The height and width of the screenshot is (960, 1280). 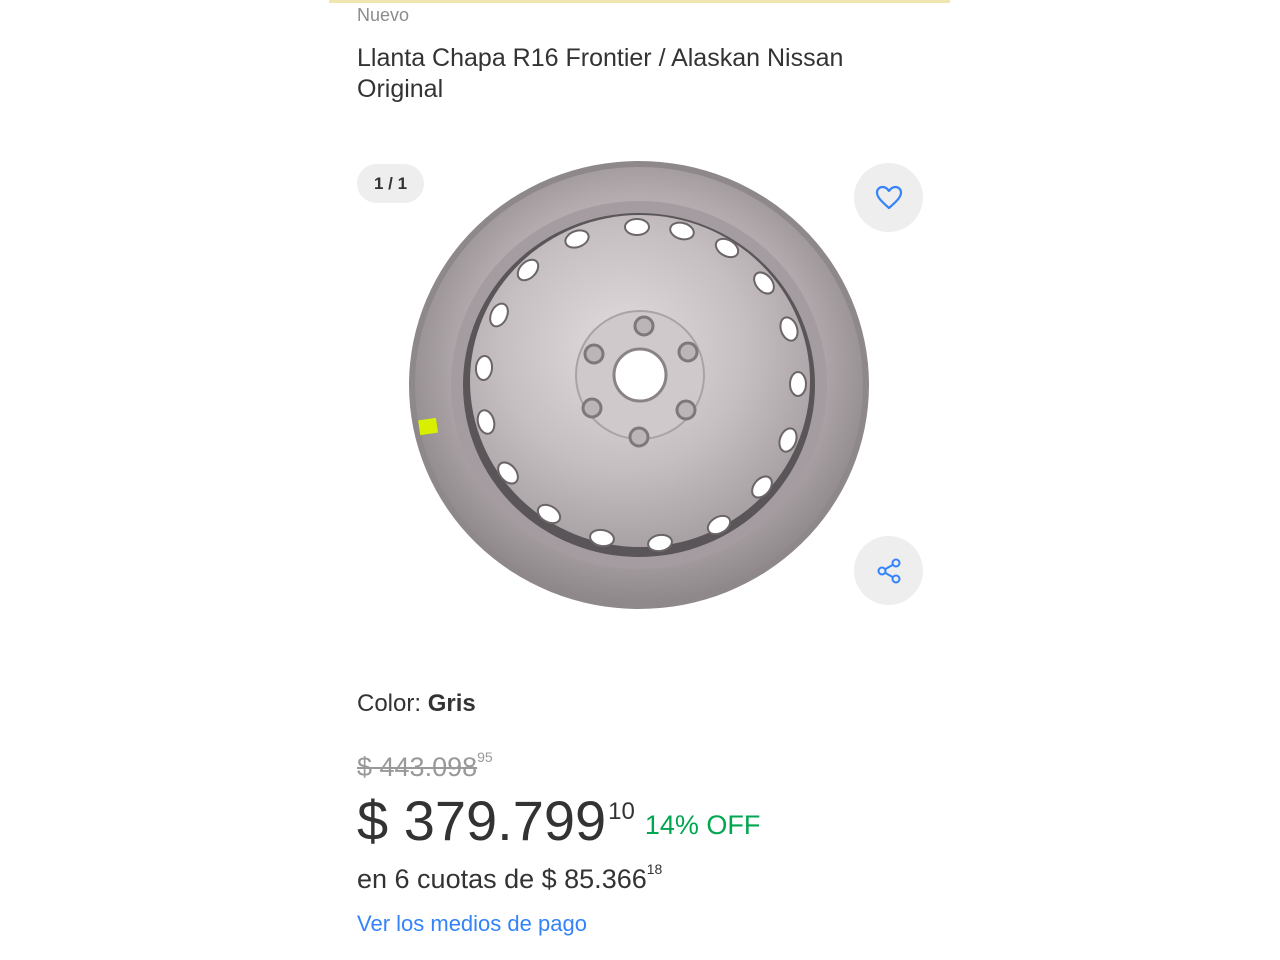 I want to click on share-icon, so click(x=888, y=570).